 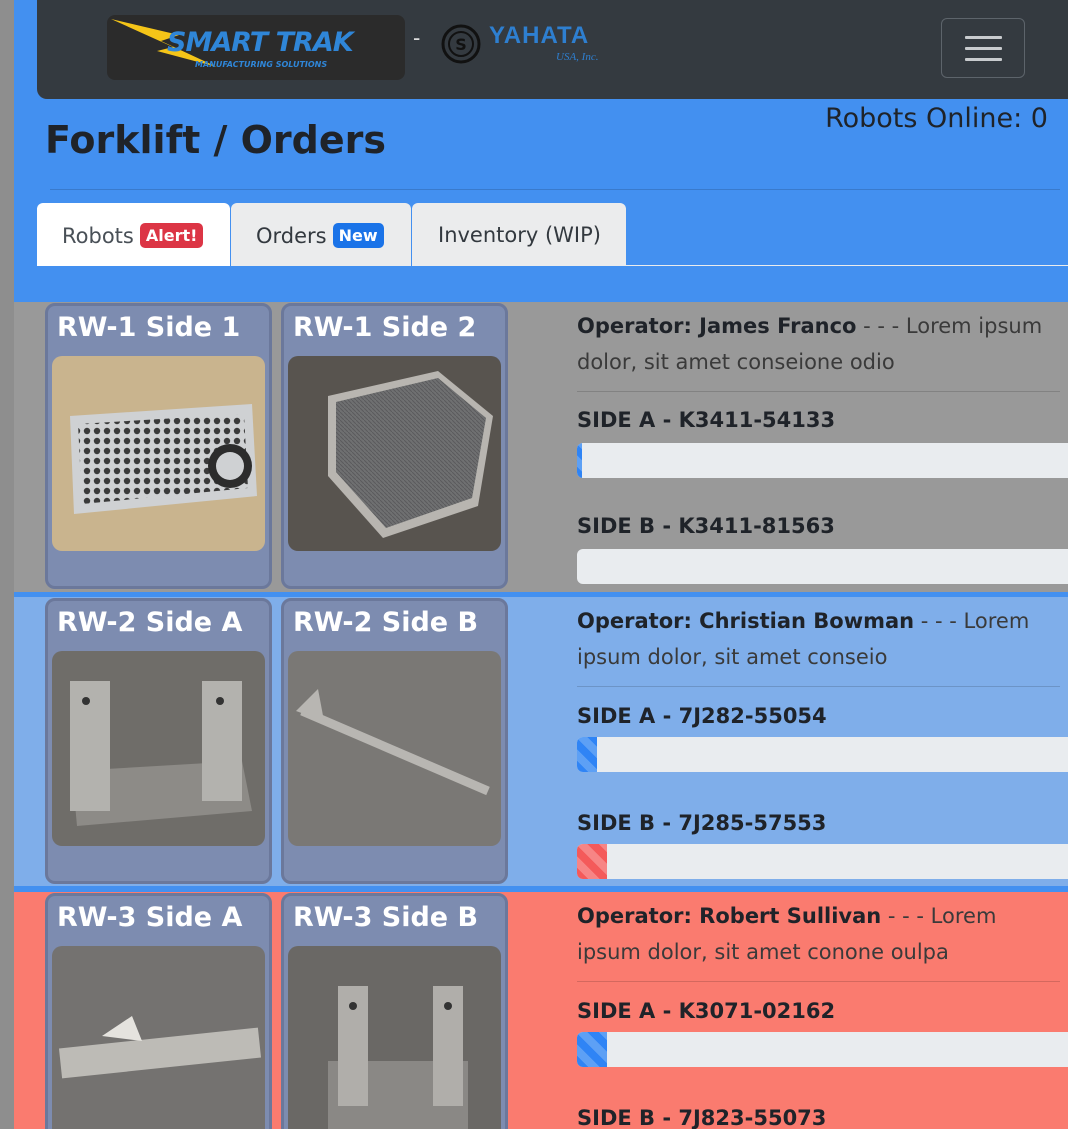 What do you see at coordinates (149, 327) in the screenshot?
I see `card-title: RW-1 Side 1` at bounding box center [149, 327].